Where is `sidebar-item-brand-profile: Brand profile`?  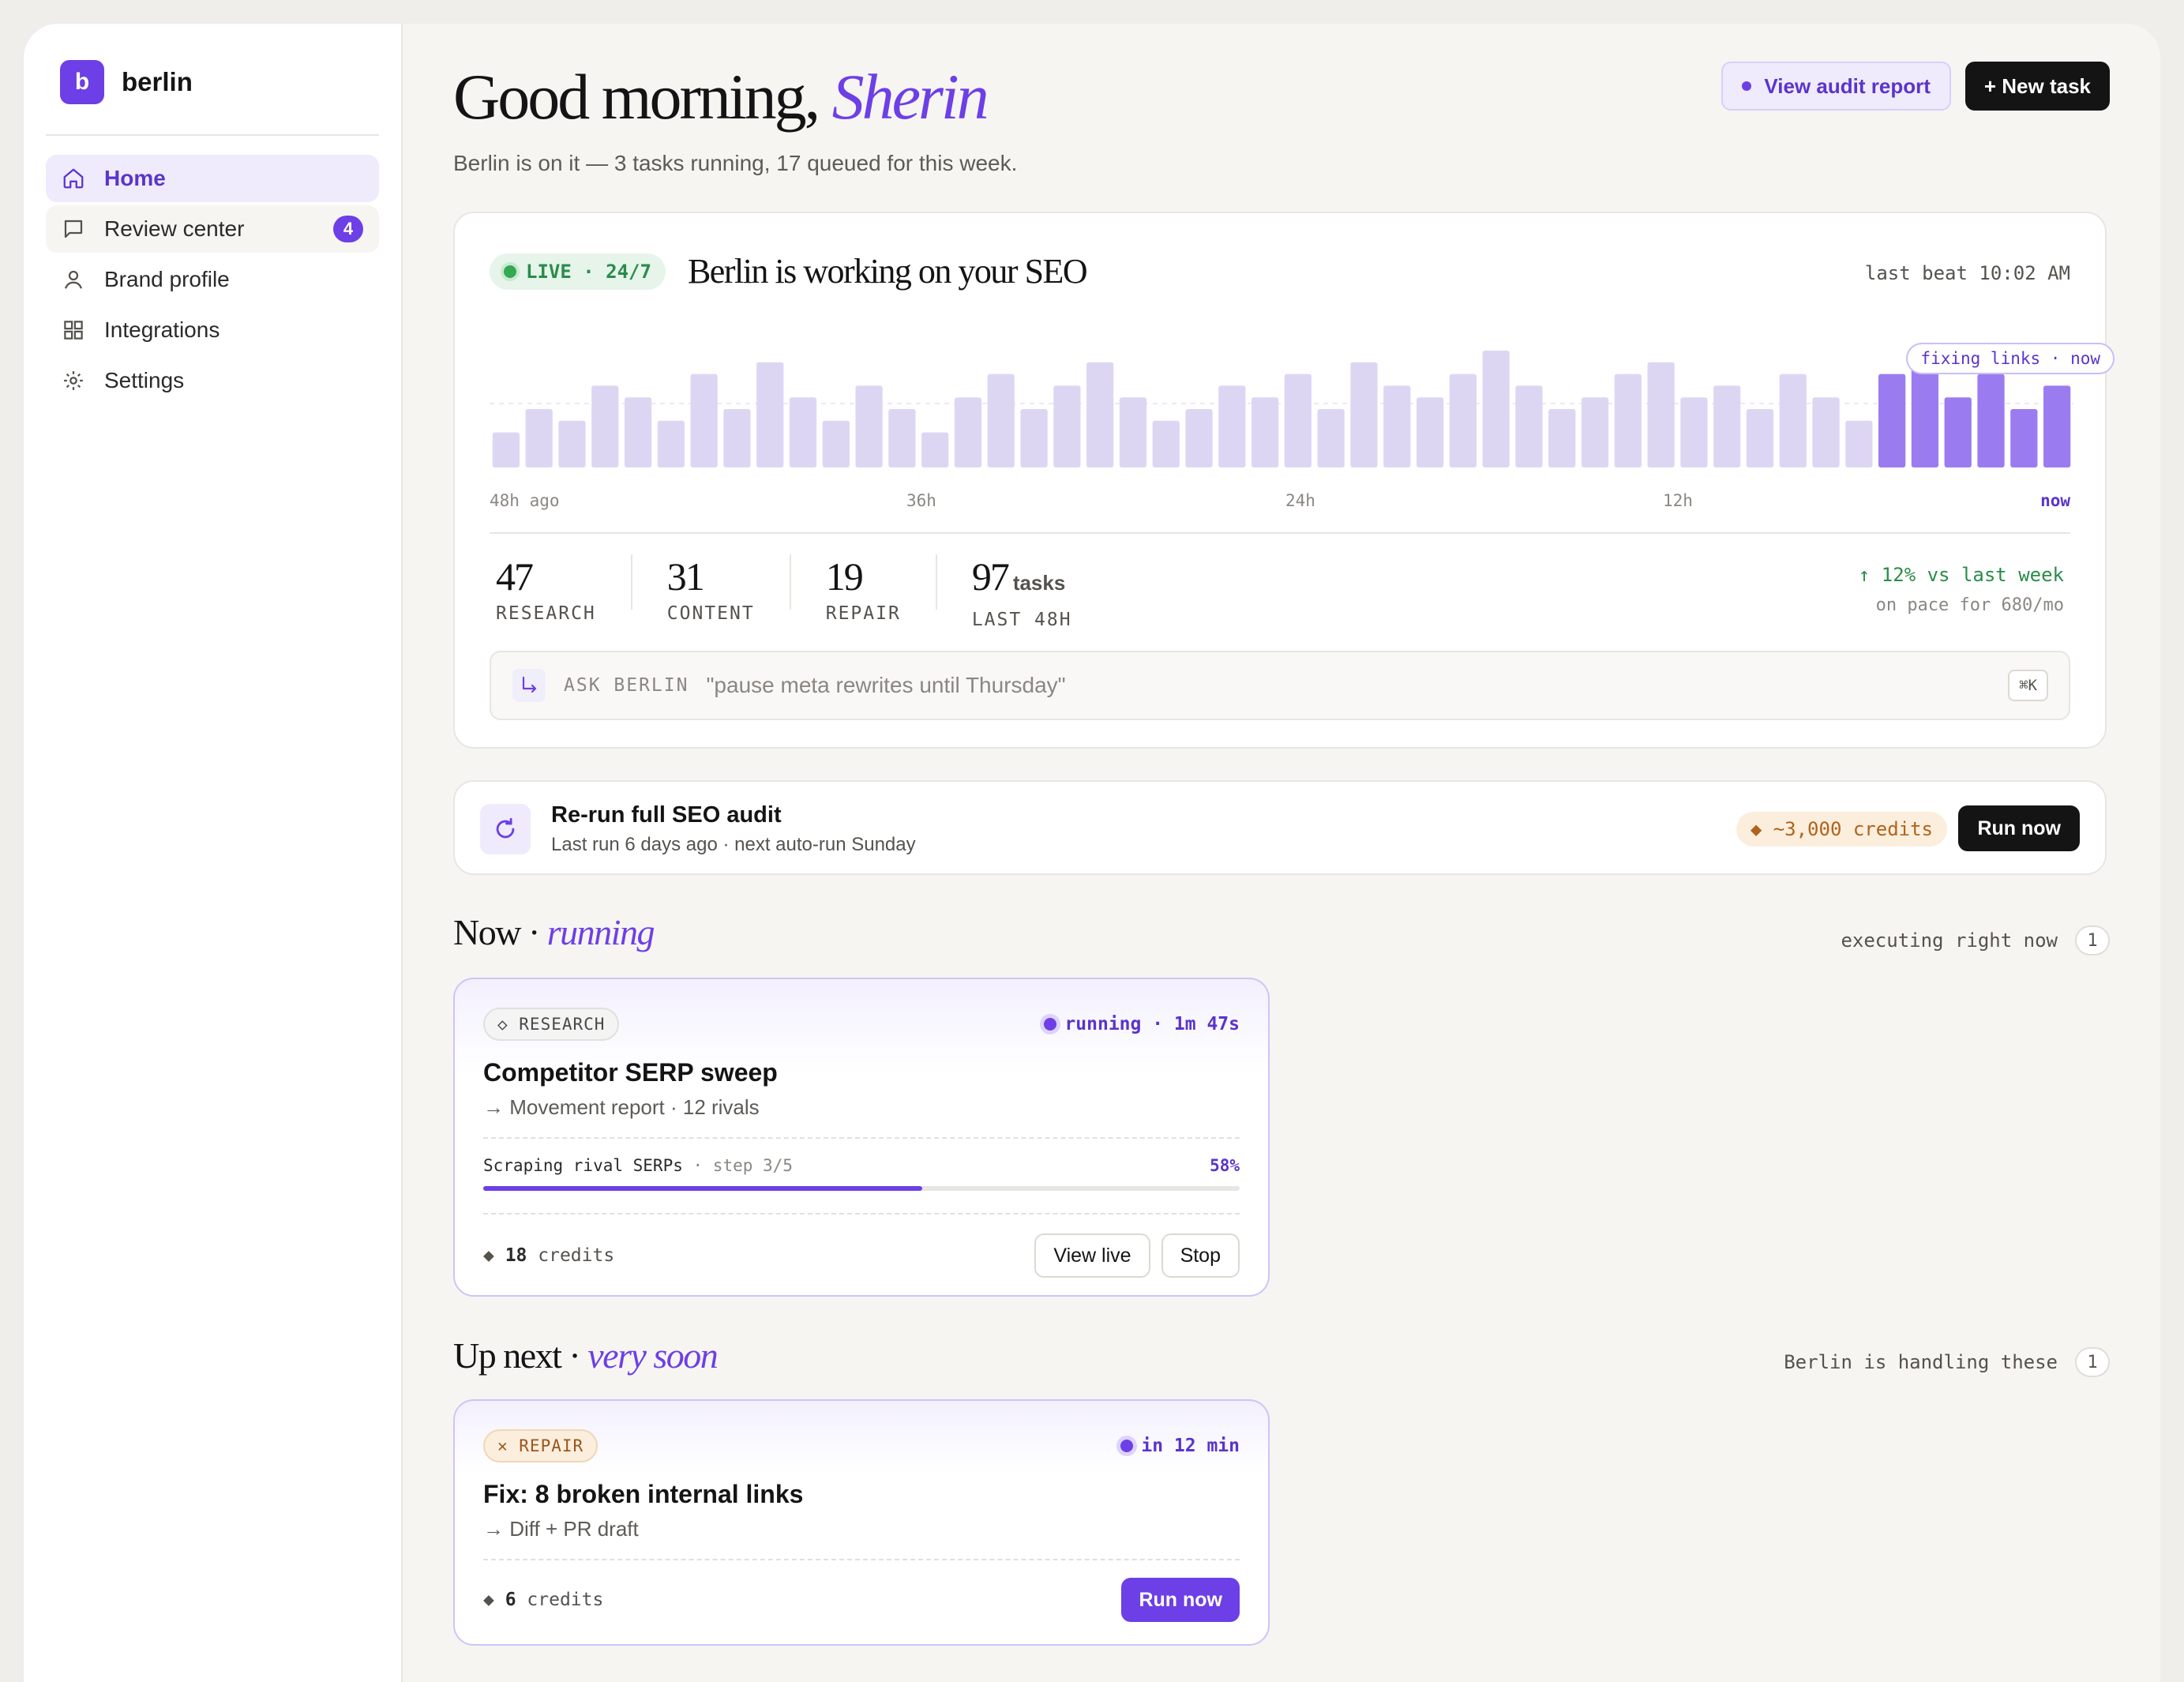
sidebar-item-brand-profile: Brand profile is located at coordinates (212, 279).